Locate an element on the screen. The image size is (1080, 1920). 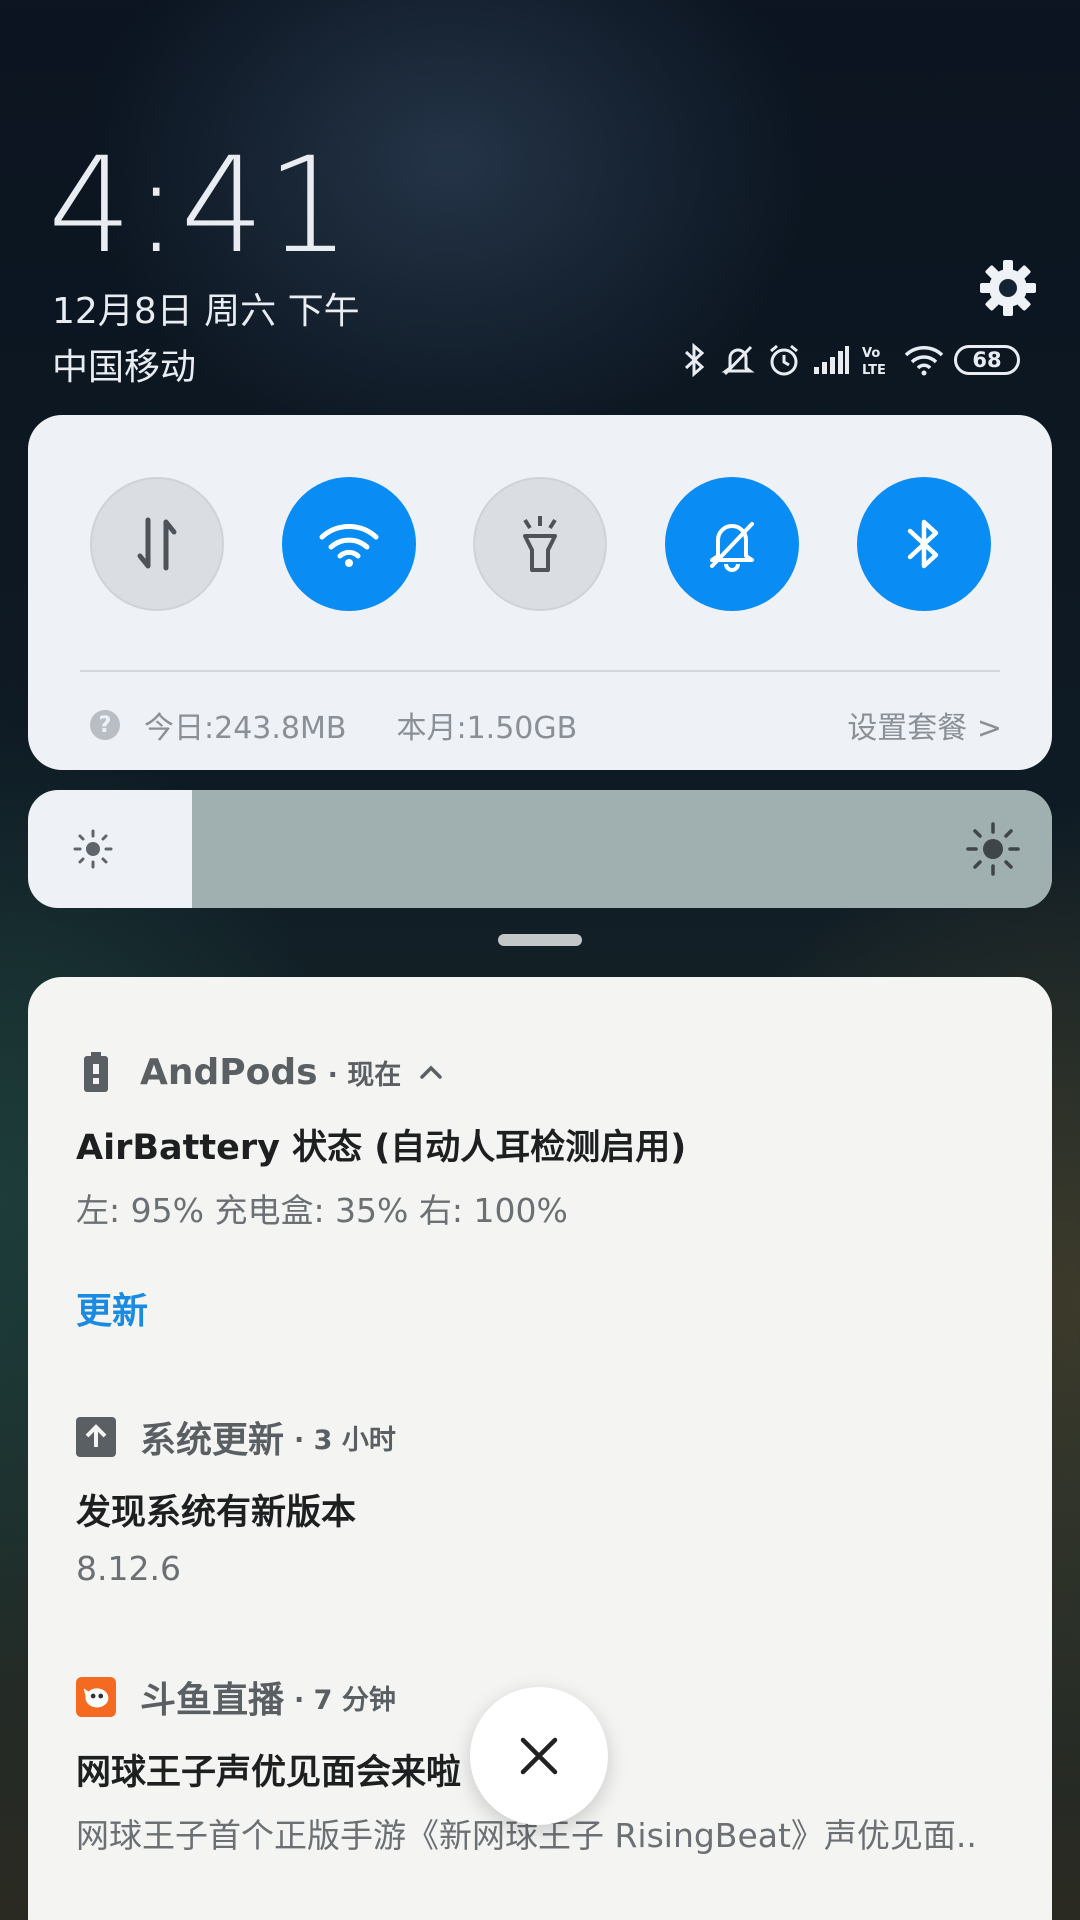
notification-time: · 3 小时 is located at coordinates (345, 1440).